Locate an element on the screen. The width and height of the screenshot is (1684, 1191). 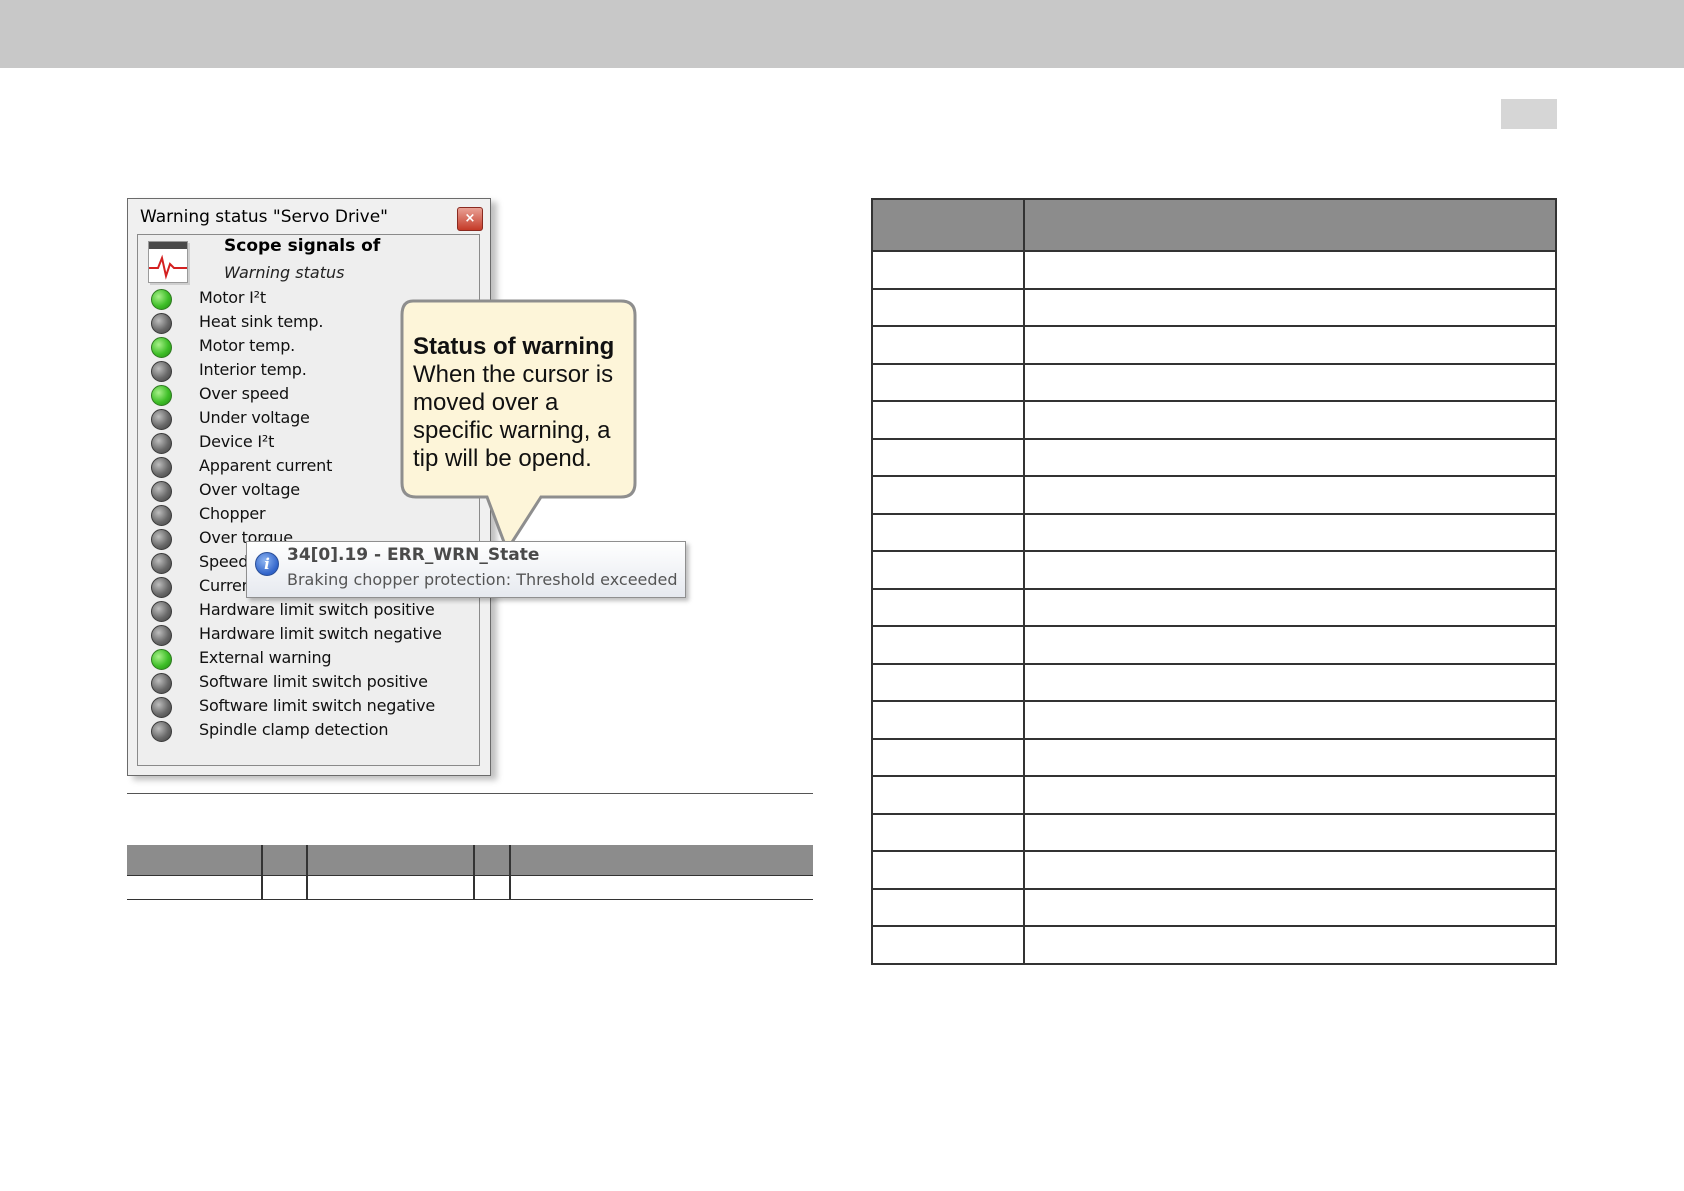
signal-item: Spindle clamp detection is located at coordinates (308, 730).